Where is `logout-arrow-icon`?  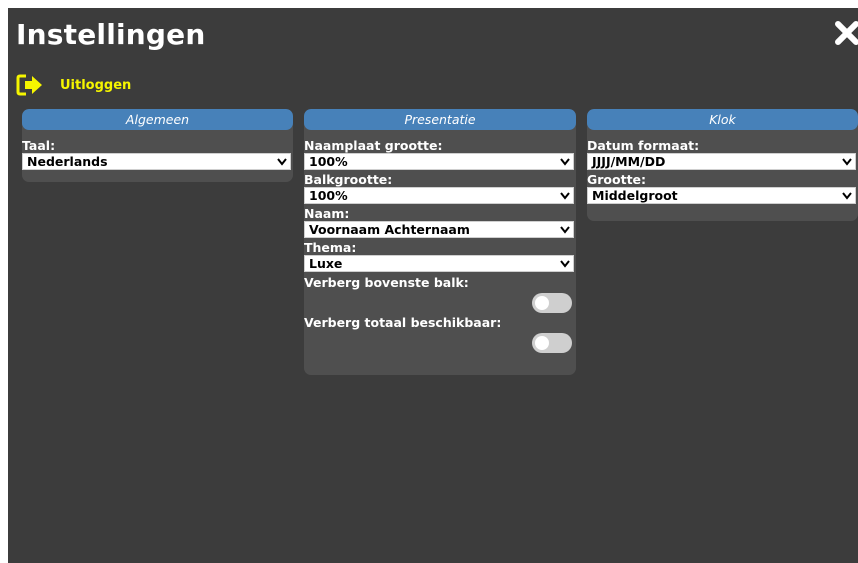 logout-arrow-icon is located at coordinates (29, 85).